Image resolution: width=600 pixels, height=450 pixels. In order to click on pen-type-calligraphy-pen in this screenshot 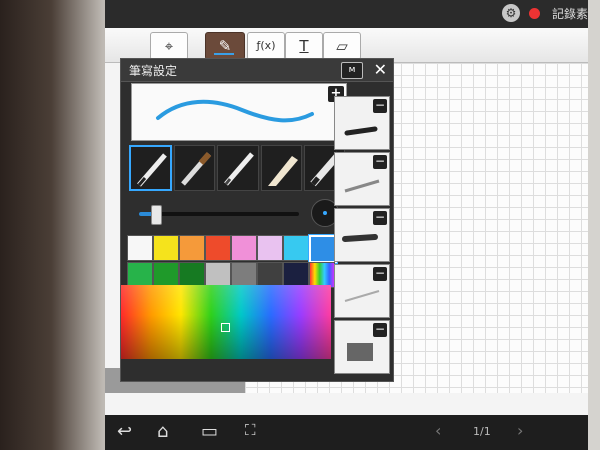, I will do `click(281, 168)`.